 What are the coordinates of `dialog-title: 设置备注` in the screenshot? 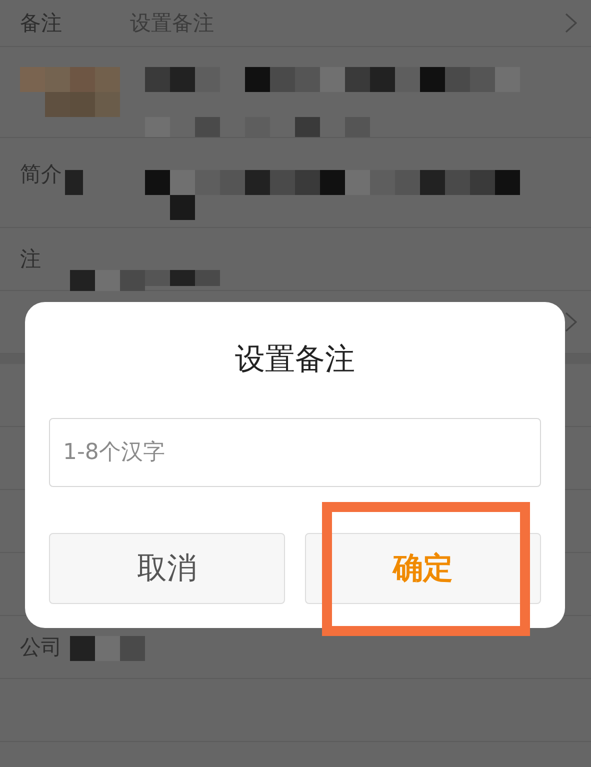 It's located at (295, 360).